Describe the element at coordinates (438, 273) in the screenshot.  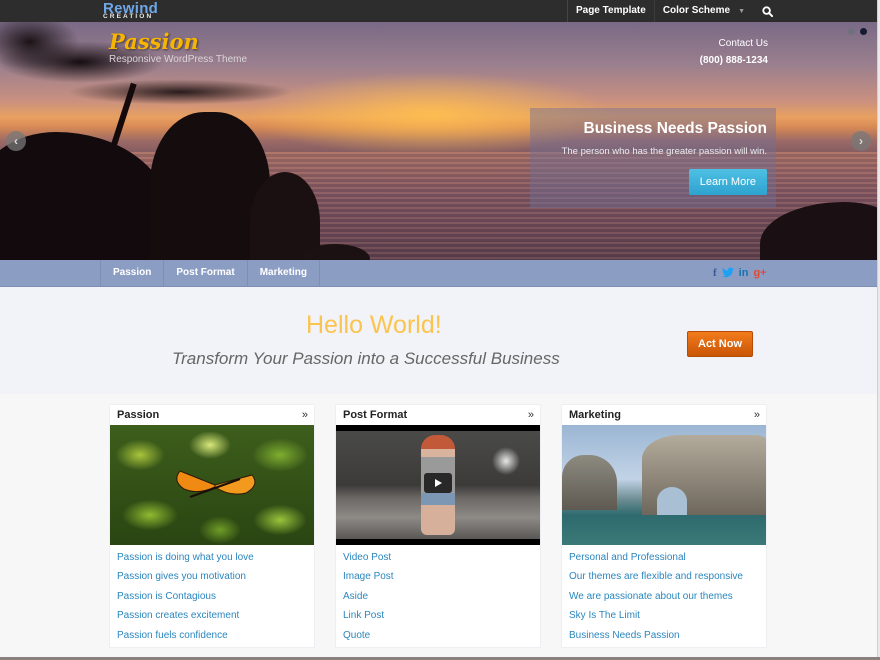
I see `main-nav-bar: Passion Post Format Marketing f in g+` at that location.